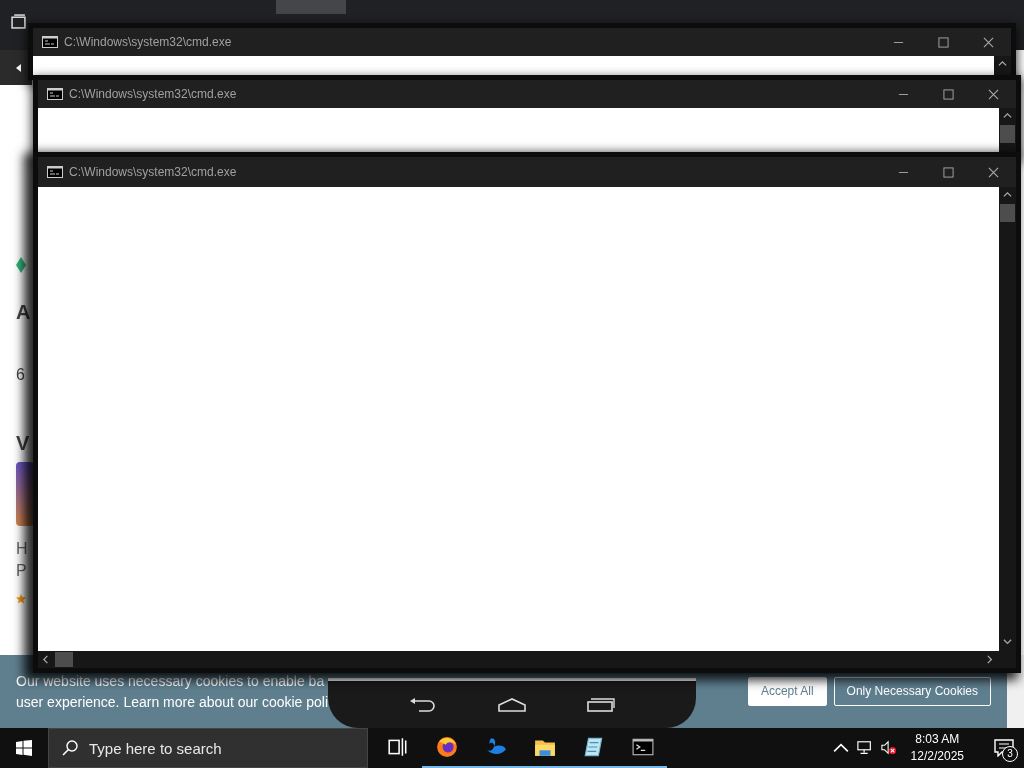 This screenshot has width=1024, height=768. I want to click on clock-time: 8:03 AM, so click(937, 739).